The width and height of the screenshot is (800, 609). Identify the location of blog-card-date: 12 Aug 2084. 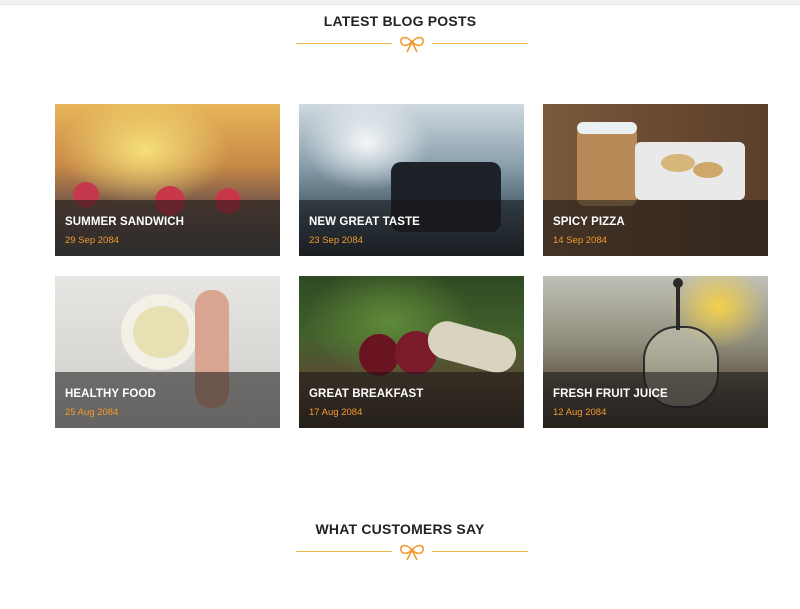
(580, 412).